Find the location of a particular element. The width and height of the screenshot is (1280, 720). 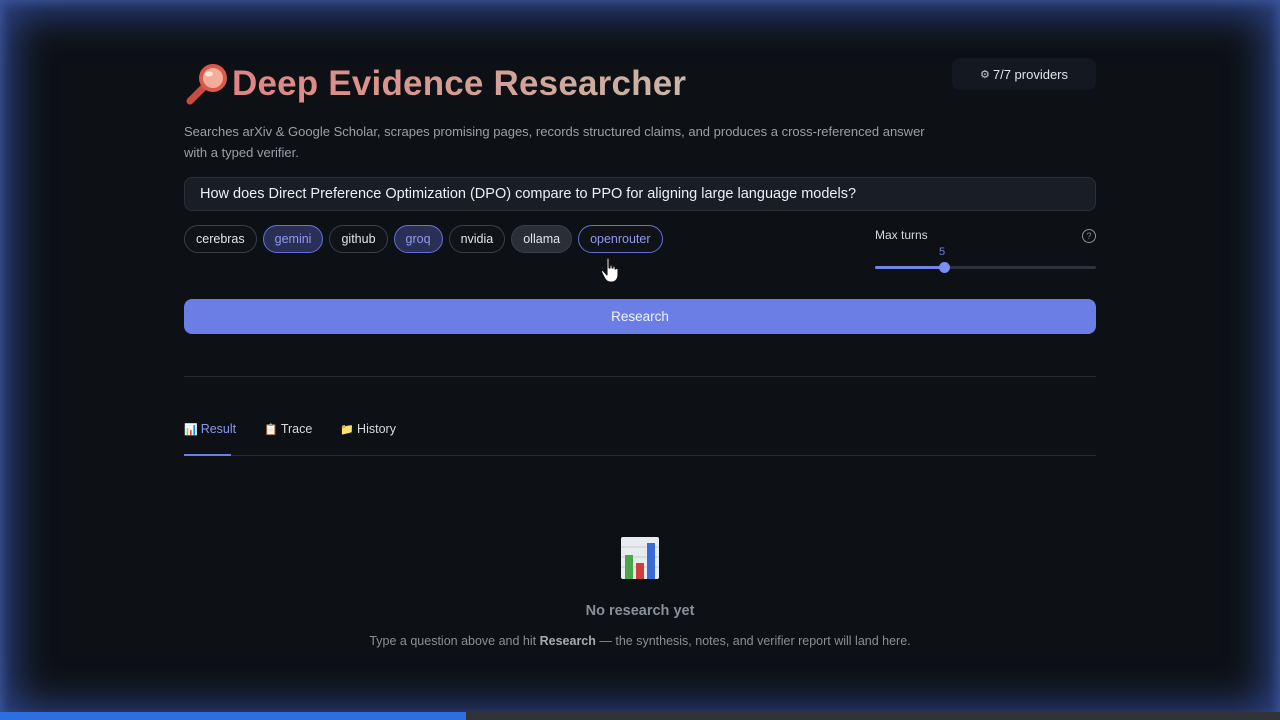

empty-desc-bold: Research is located at coordinates (567, 641).